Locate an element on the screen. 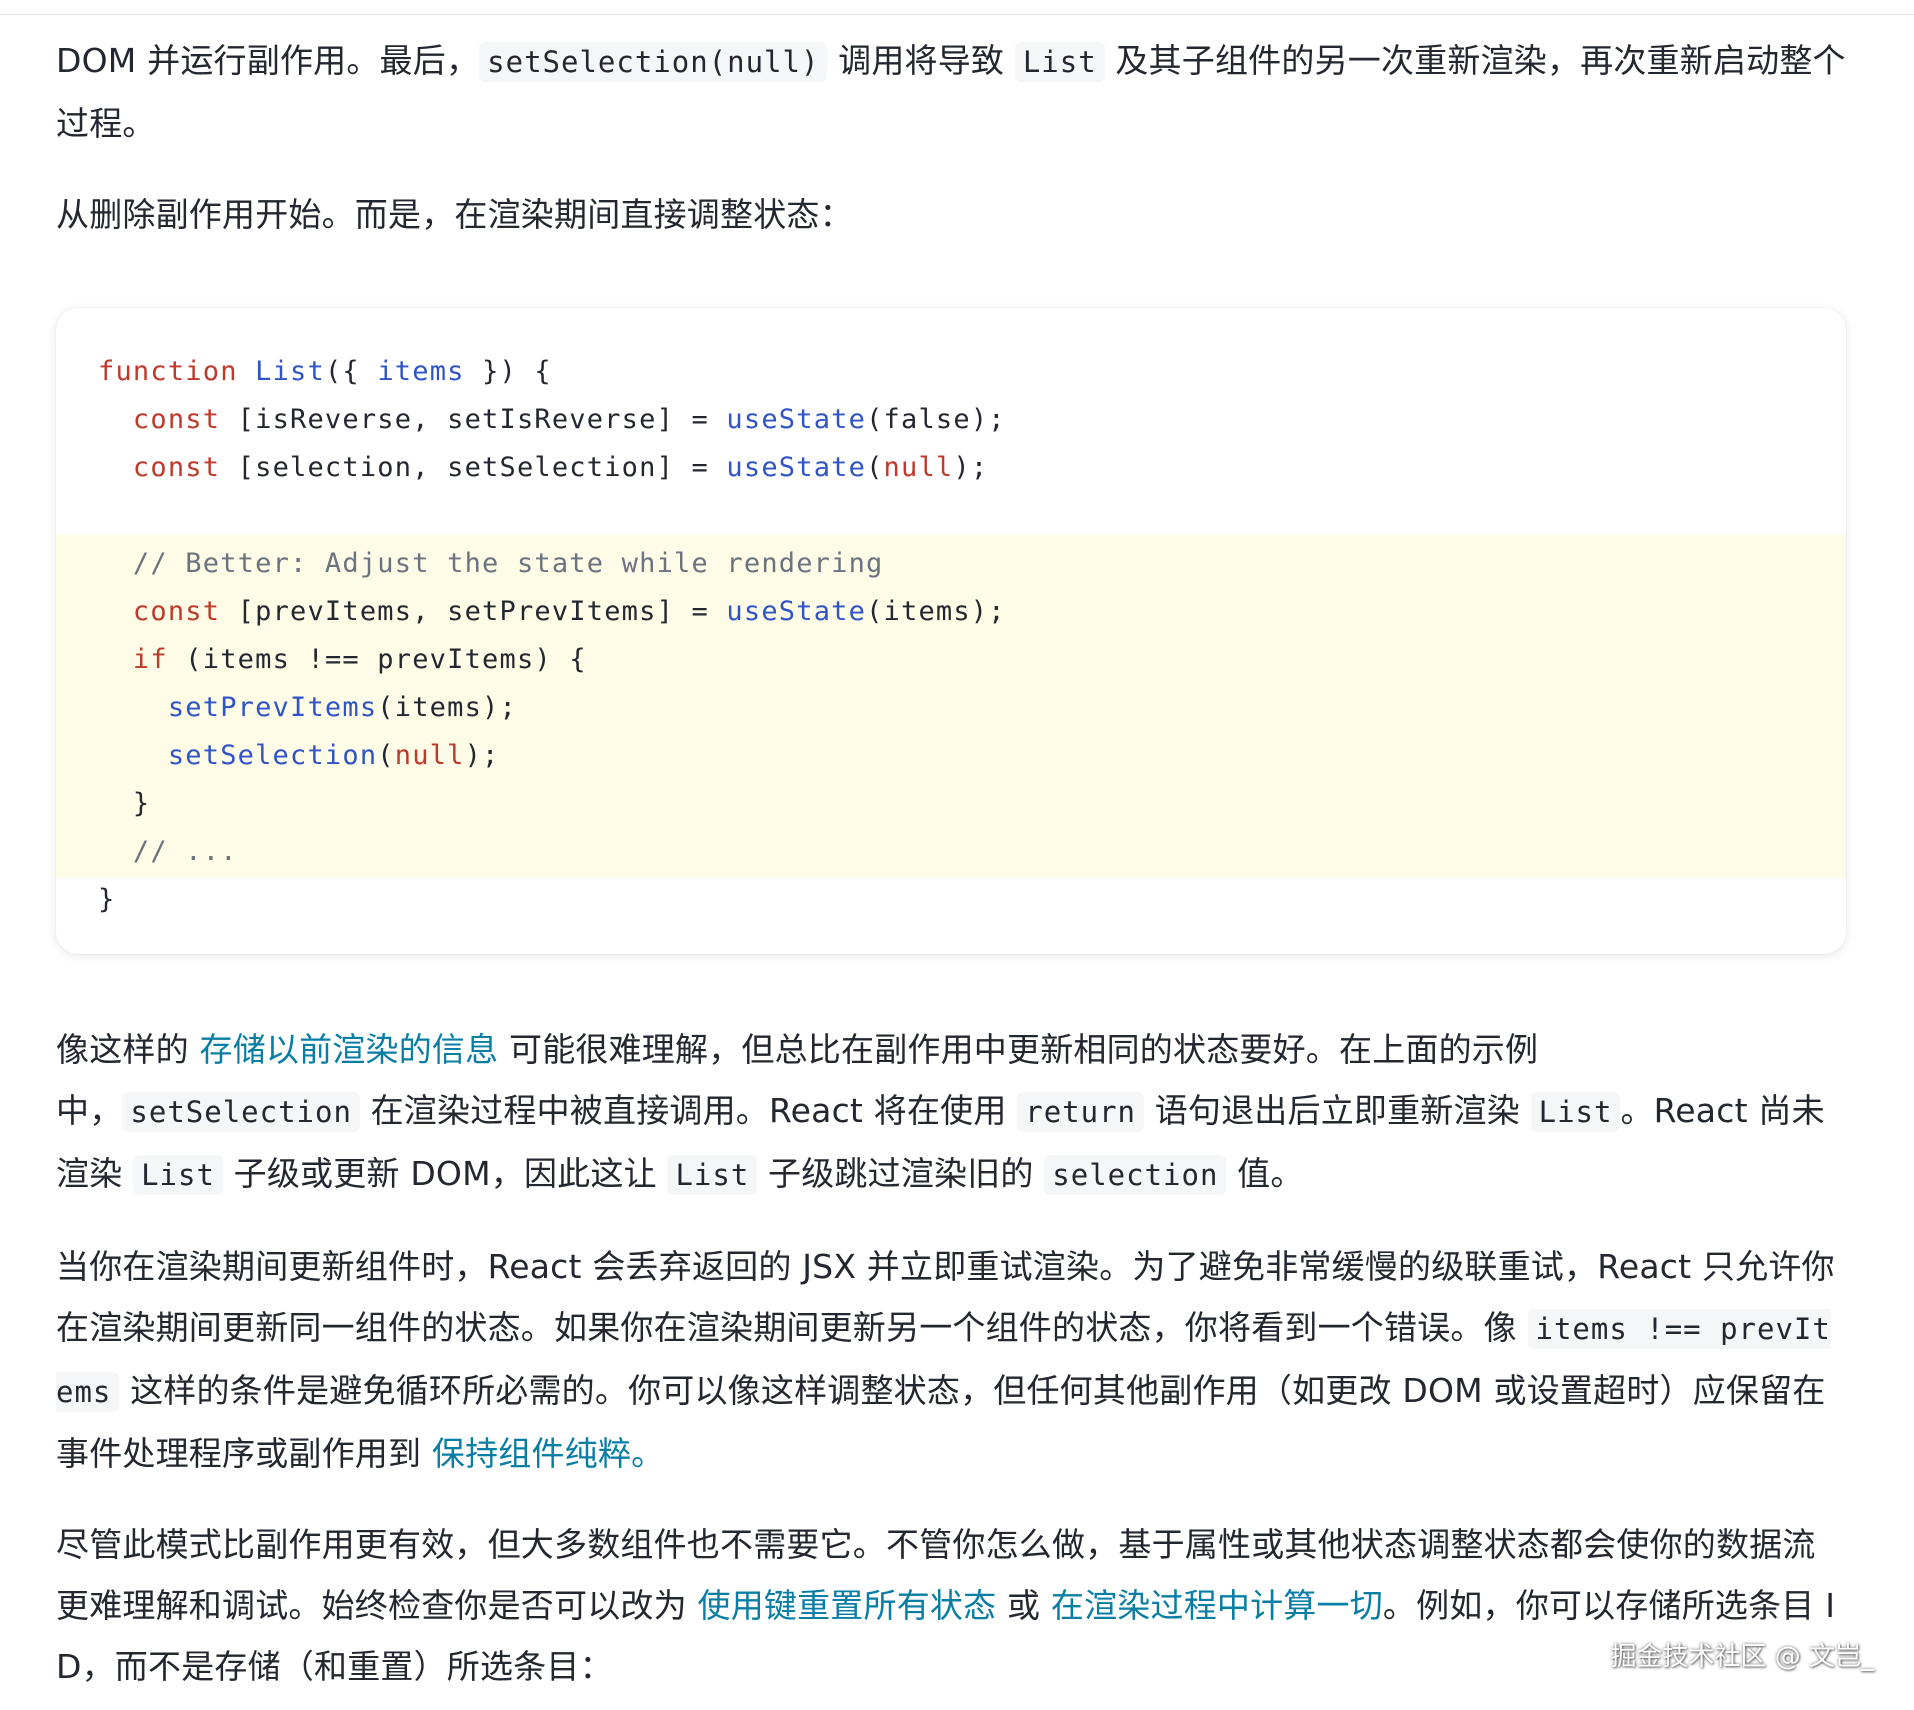  code-line-1: function List({ items }) { is located at coordinates (325, 372).